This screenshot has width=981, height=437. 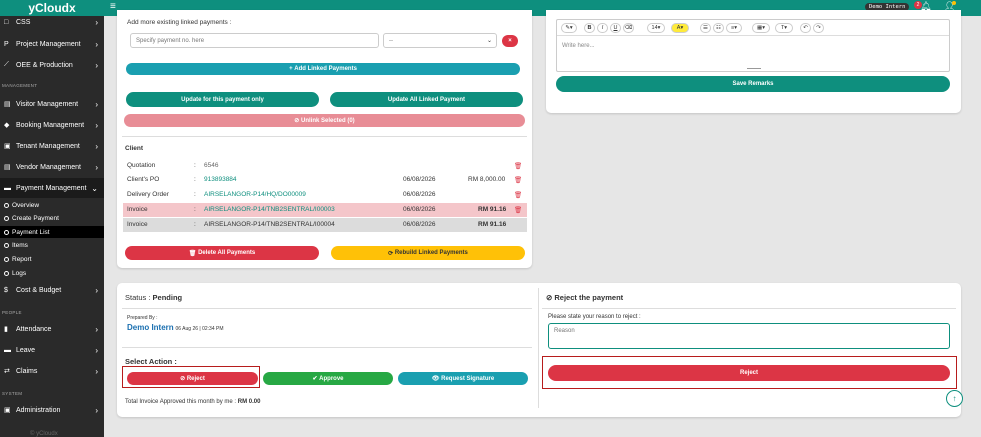 What do you see at coordinates (954, 398) in the screenshot?
I see `scroll-top-icon: ↑` at bounding box center [954, 398].